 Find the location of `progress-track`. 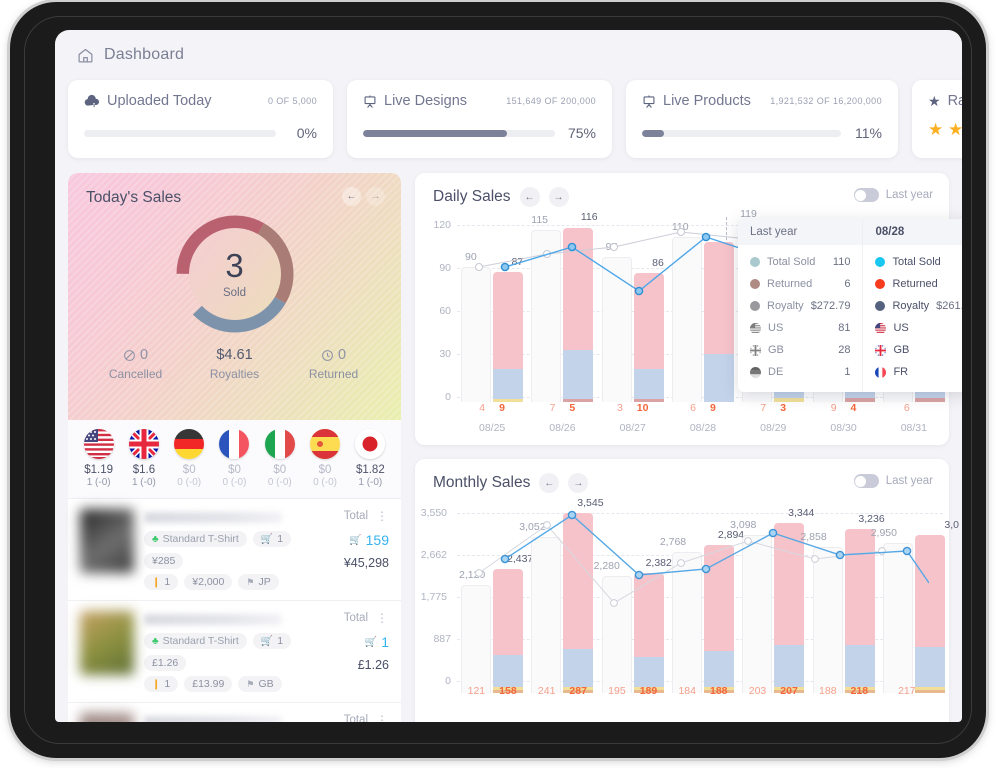

progress-track is located at coordinates (741, 133).